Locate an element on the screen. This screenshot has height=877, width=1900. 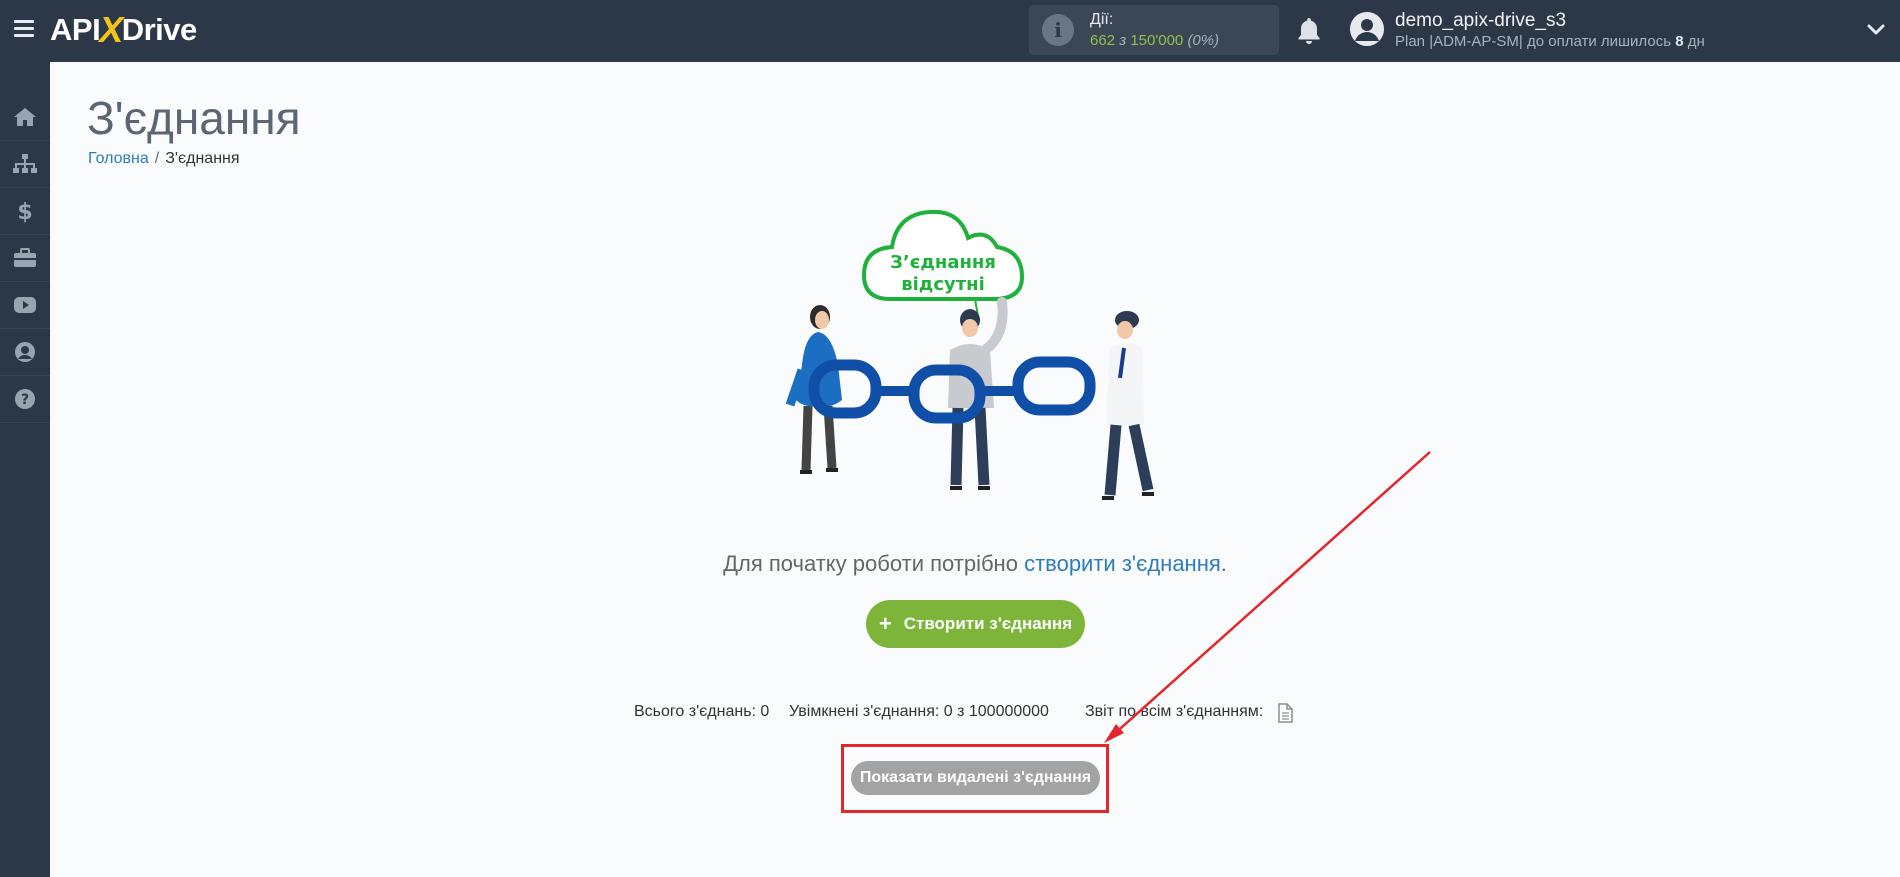
sidebar-item-connections is located at coordinates (25, 164).